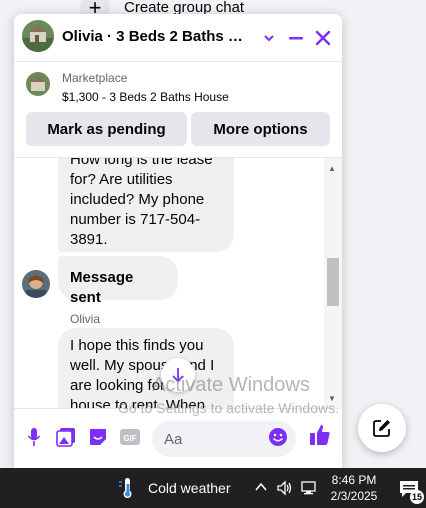  I want to click on new-message-button, so click(382, 428).